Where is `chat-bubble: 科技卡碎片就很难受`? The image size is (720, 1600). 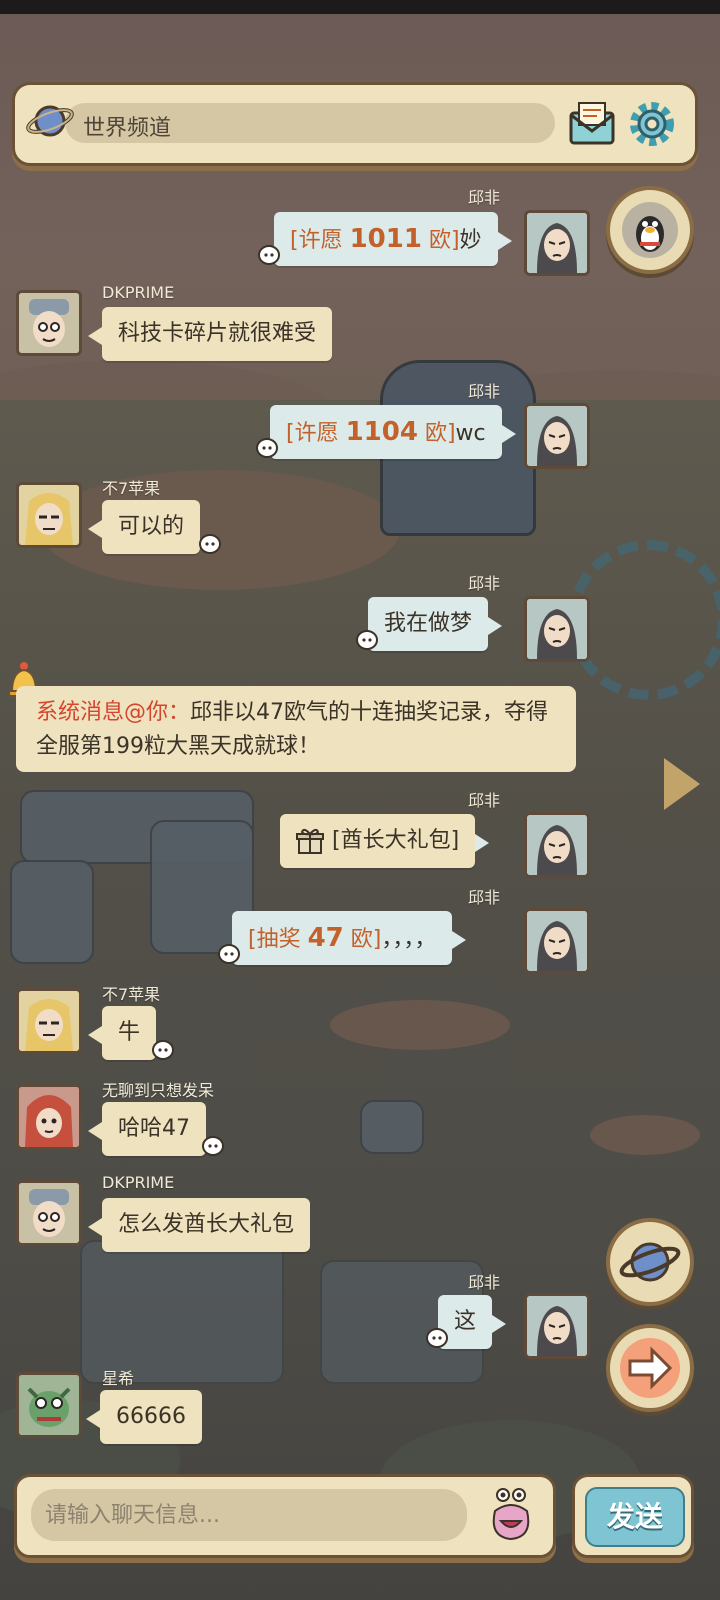
chat-bubble: 科技卡碎片就很难受 is located at coordinates (210, 334).